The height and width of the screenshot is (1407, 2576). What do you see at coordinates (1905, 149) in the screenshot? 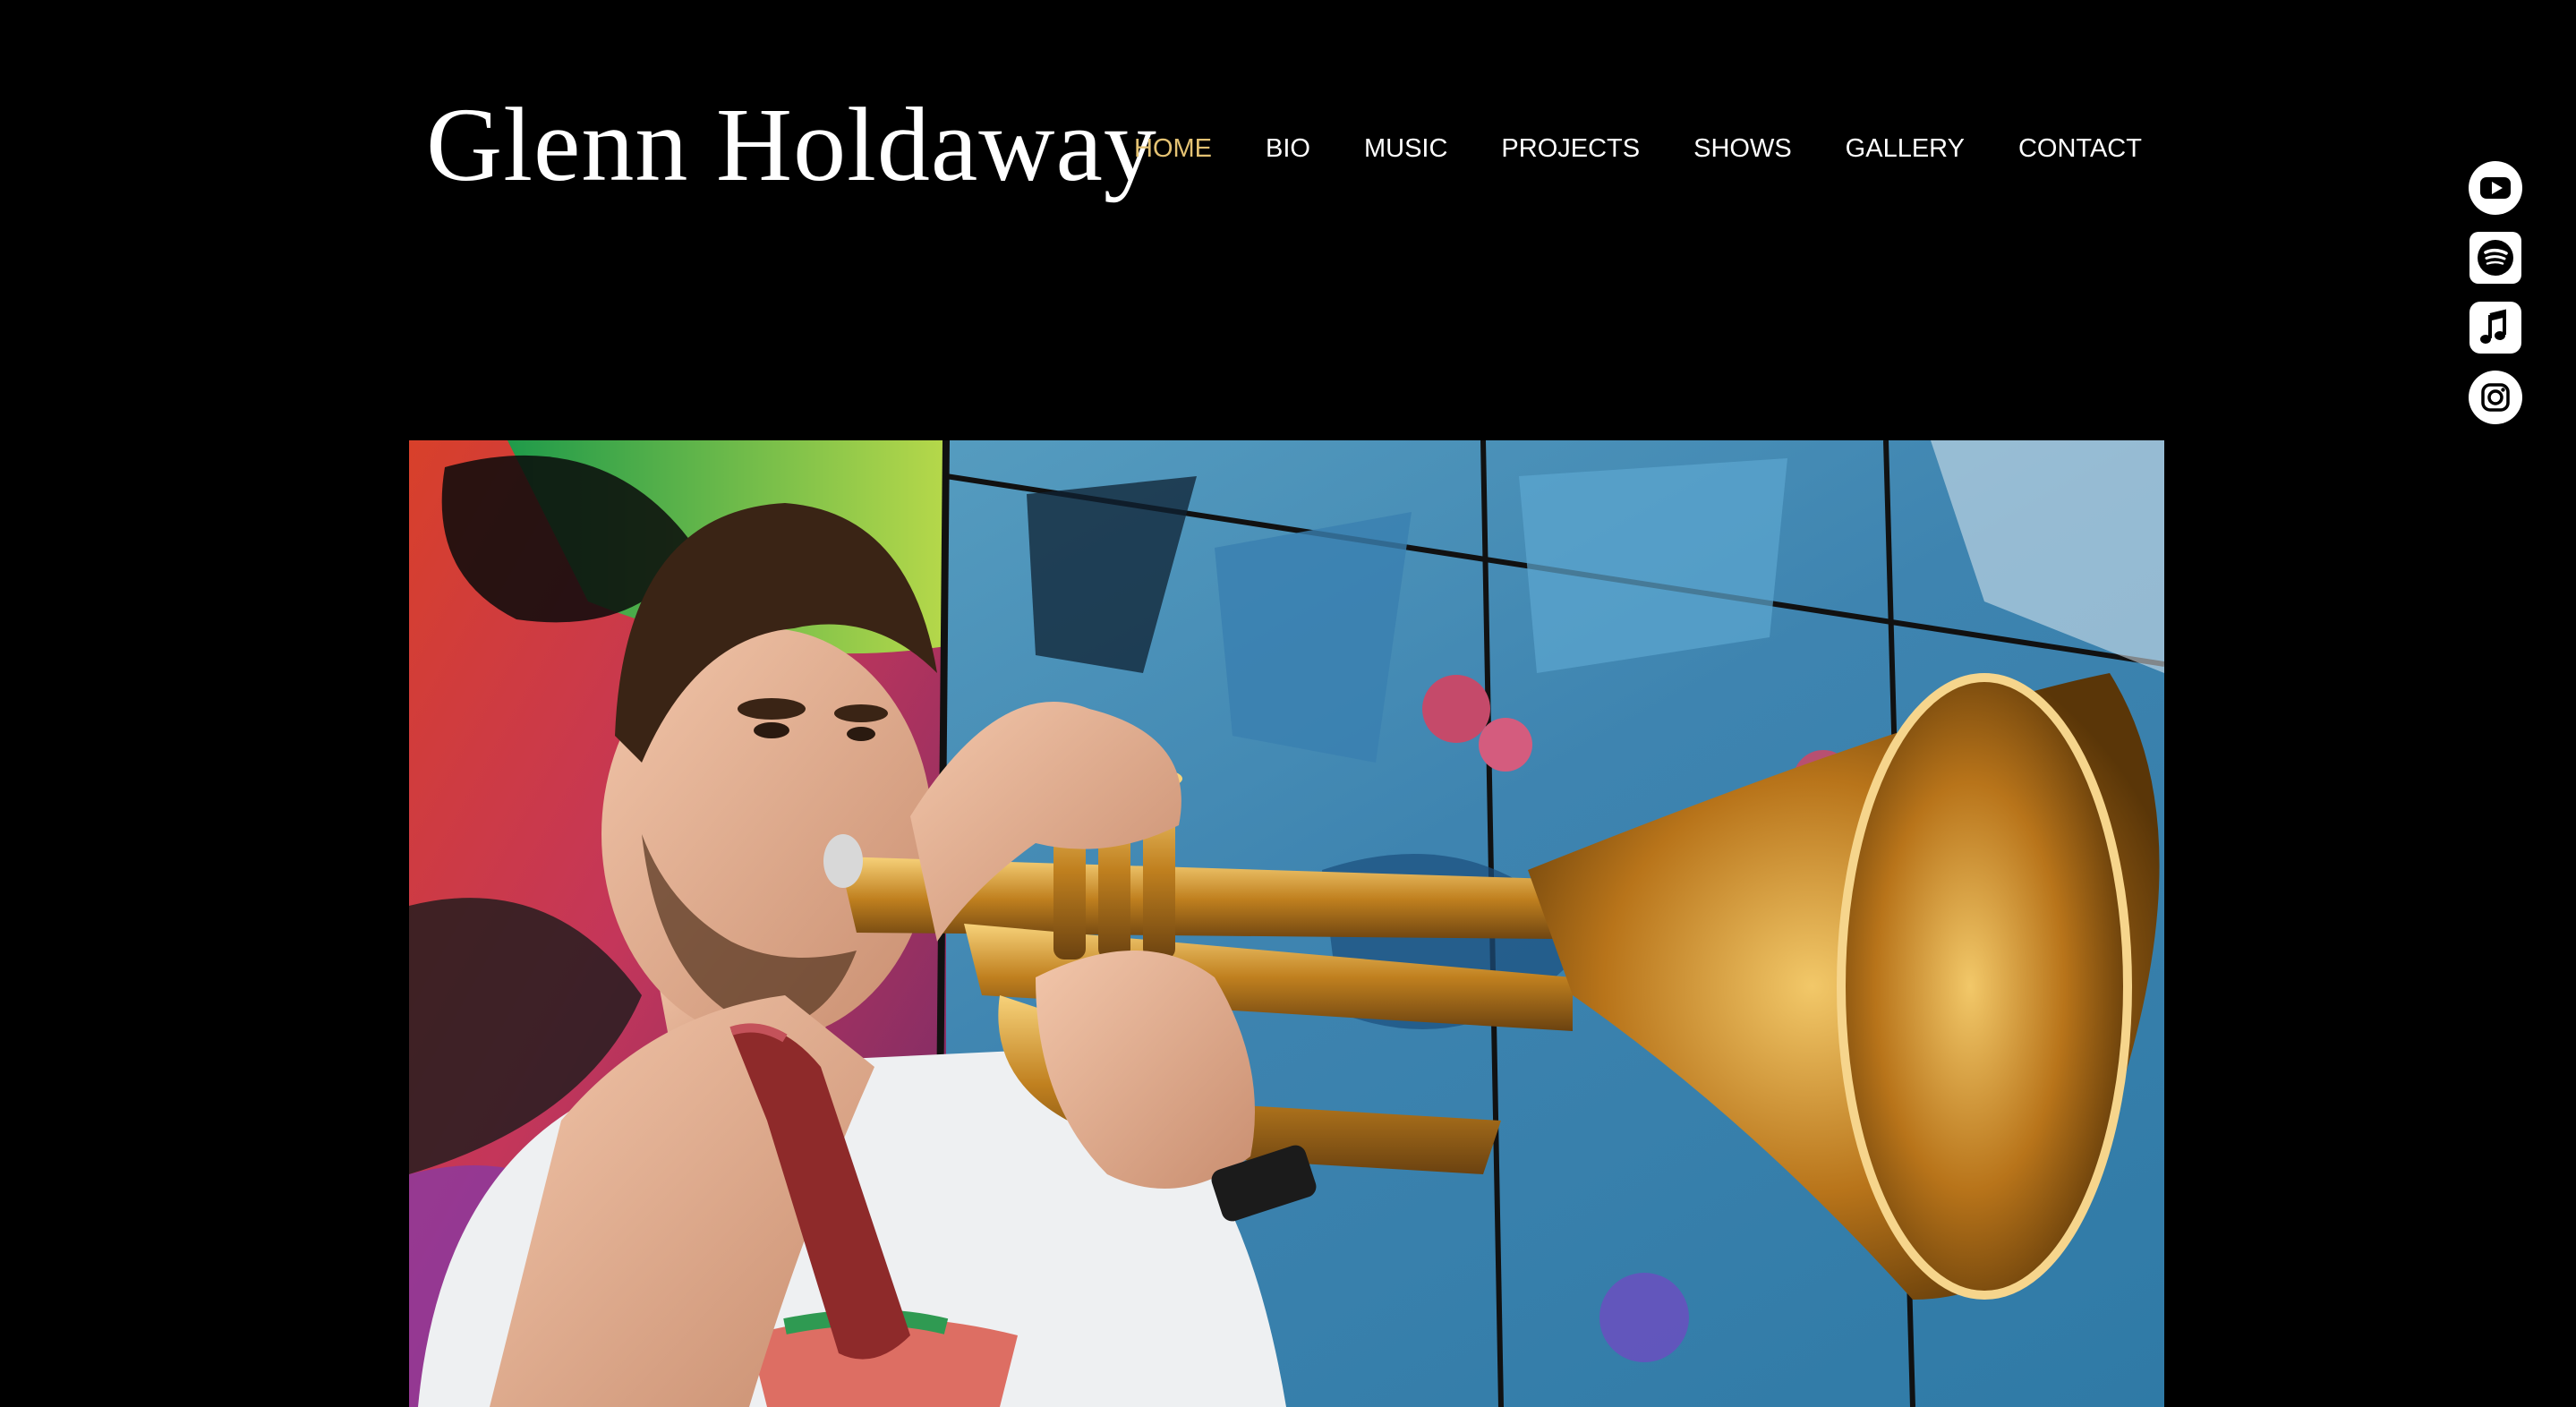
I see `nav-gallery: GALLERY` at bounding box center [1905, 149].